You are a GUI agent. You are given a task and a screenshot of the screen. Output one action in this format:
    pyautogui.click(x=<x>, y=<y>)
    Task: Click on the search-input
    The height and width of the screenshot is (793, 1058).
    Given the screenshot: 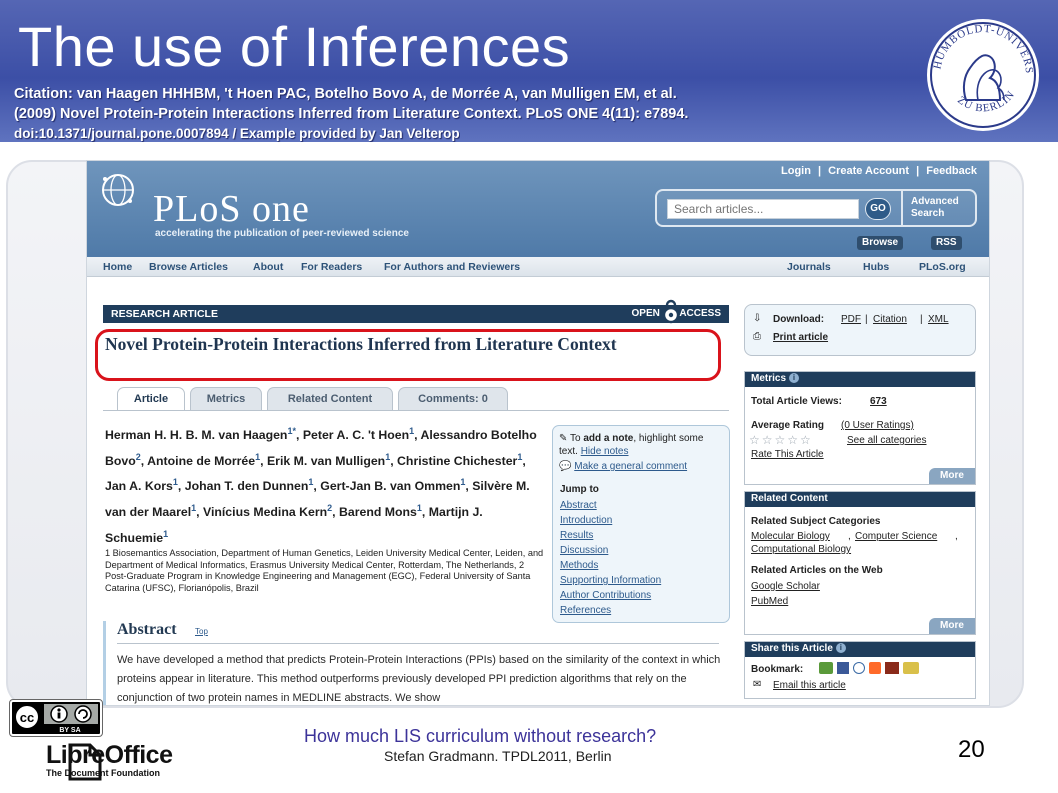 What is the action you would take?
    pyautogui.click(x=763, y=209)
    